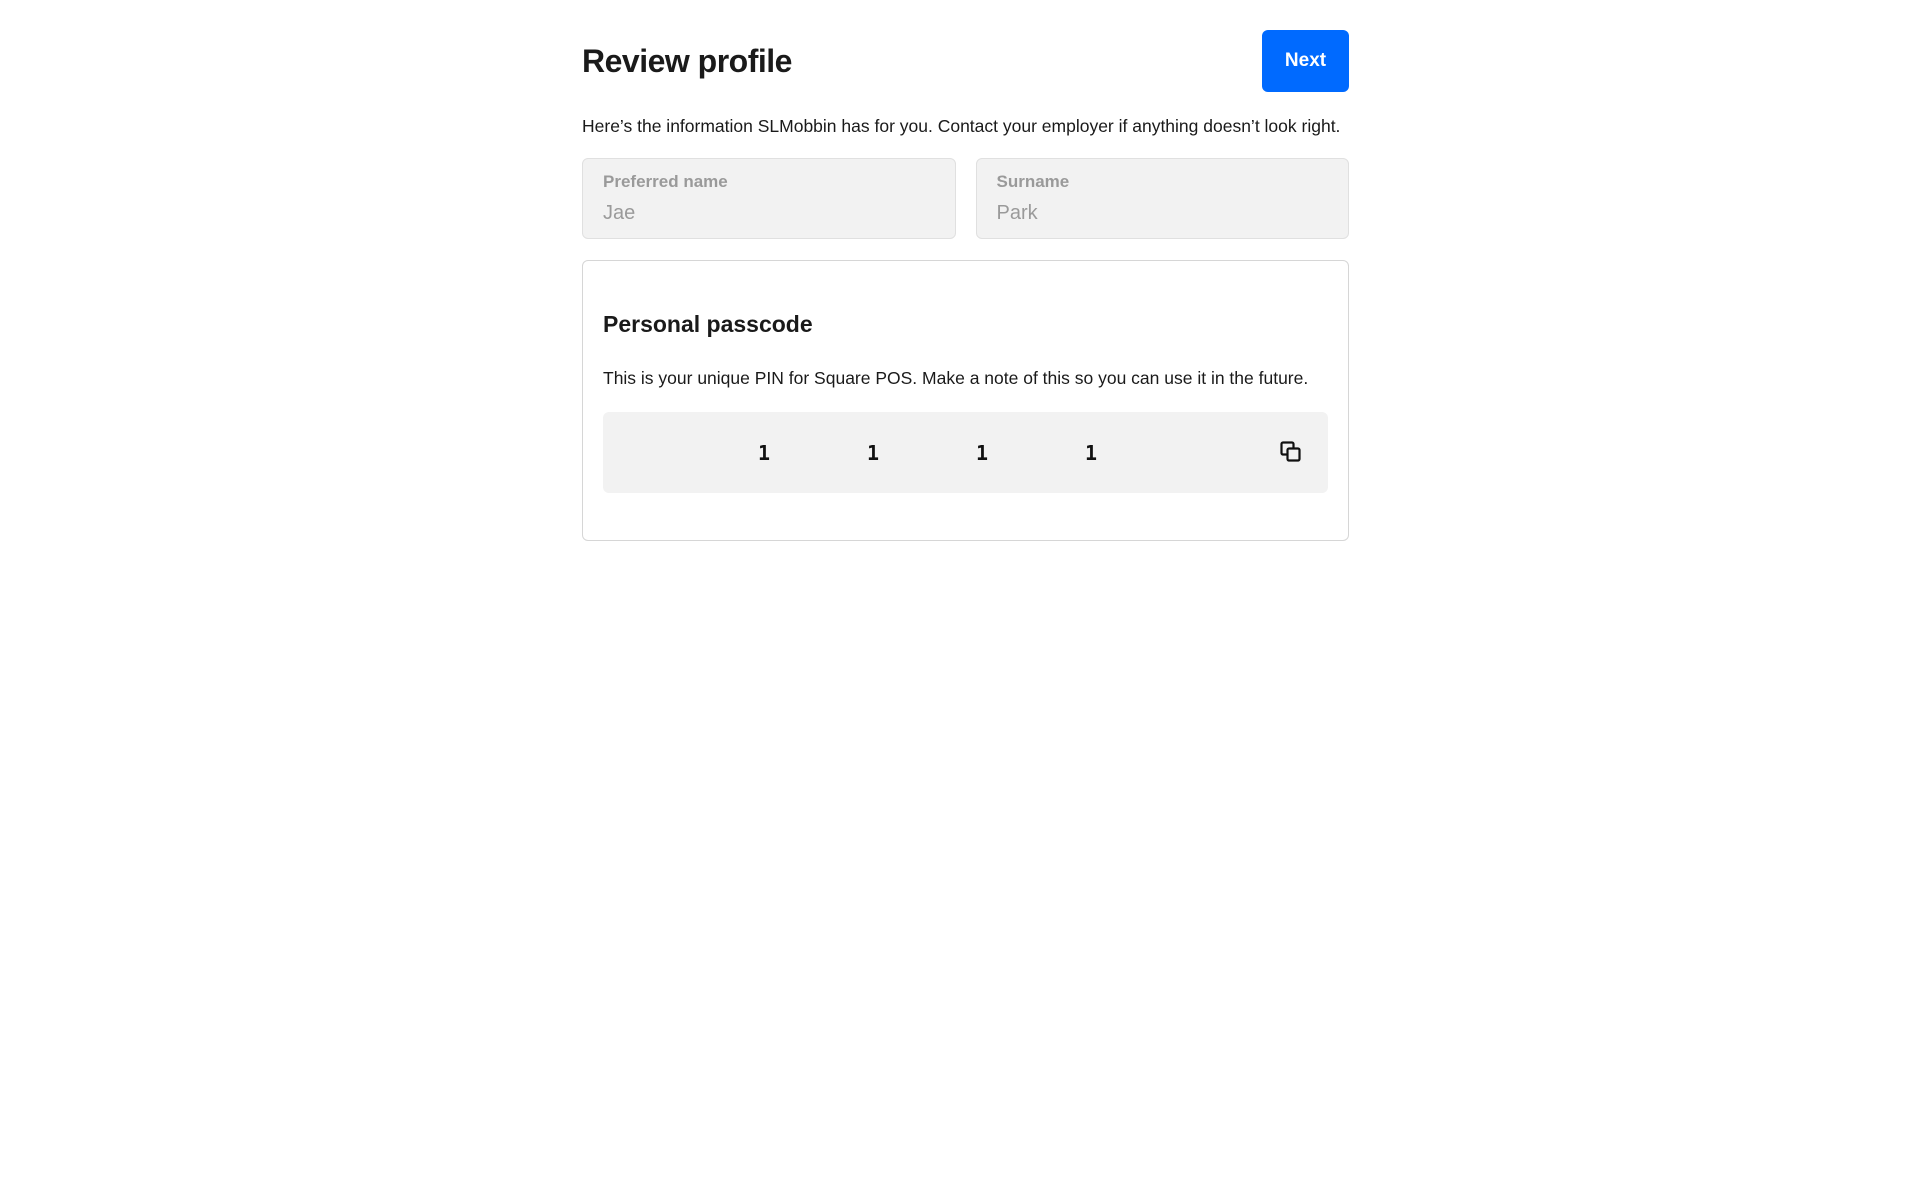  I want to click on pin-digit-3: 1, so click(982, 452).